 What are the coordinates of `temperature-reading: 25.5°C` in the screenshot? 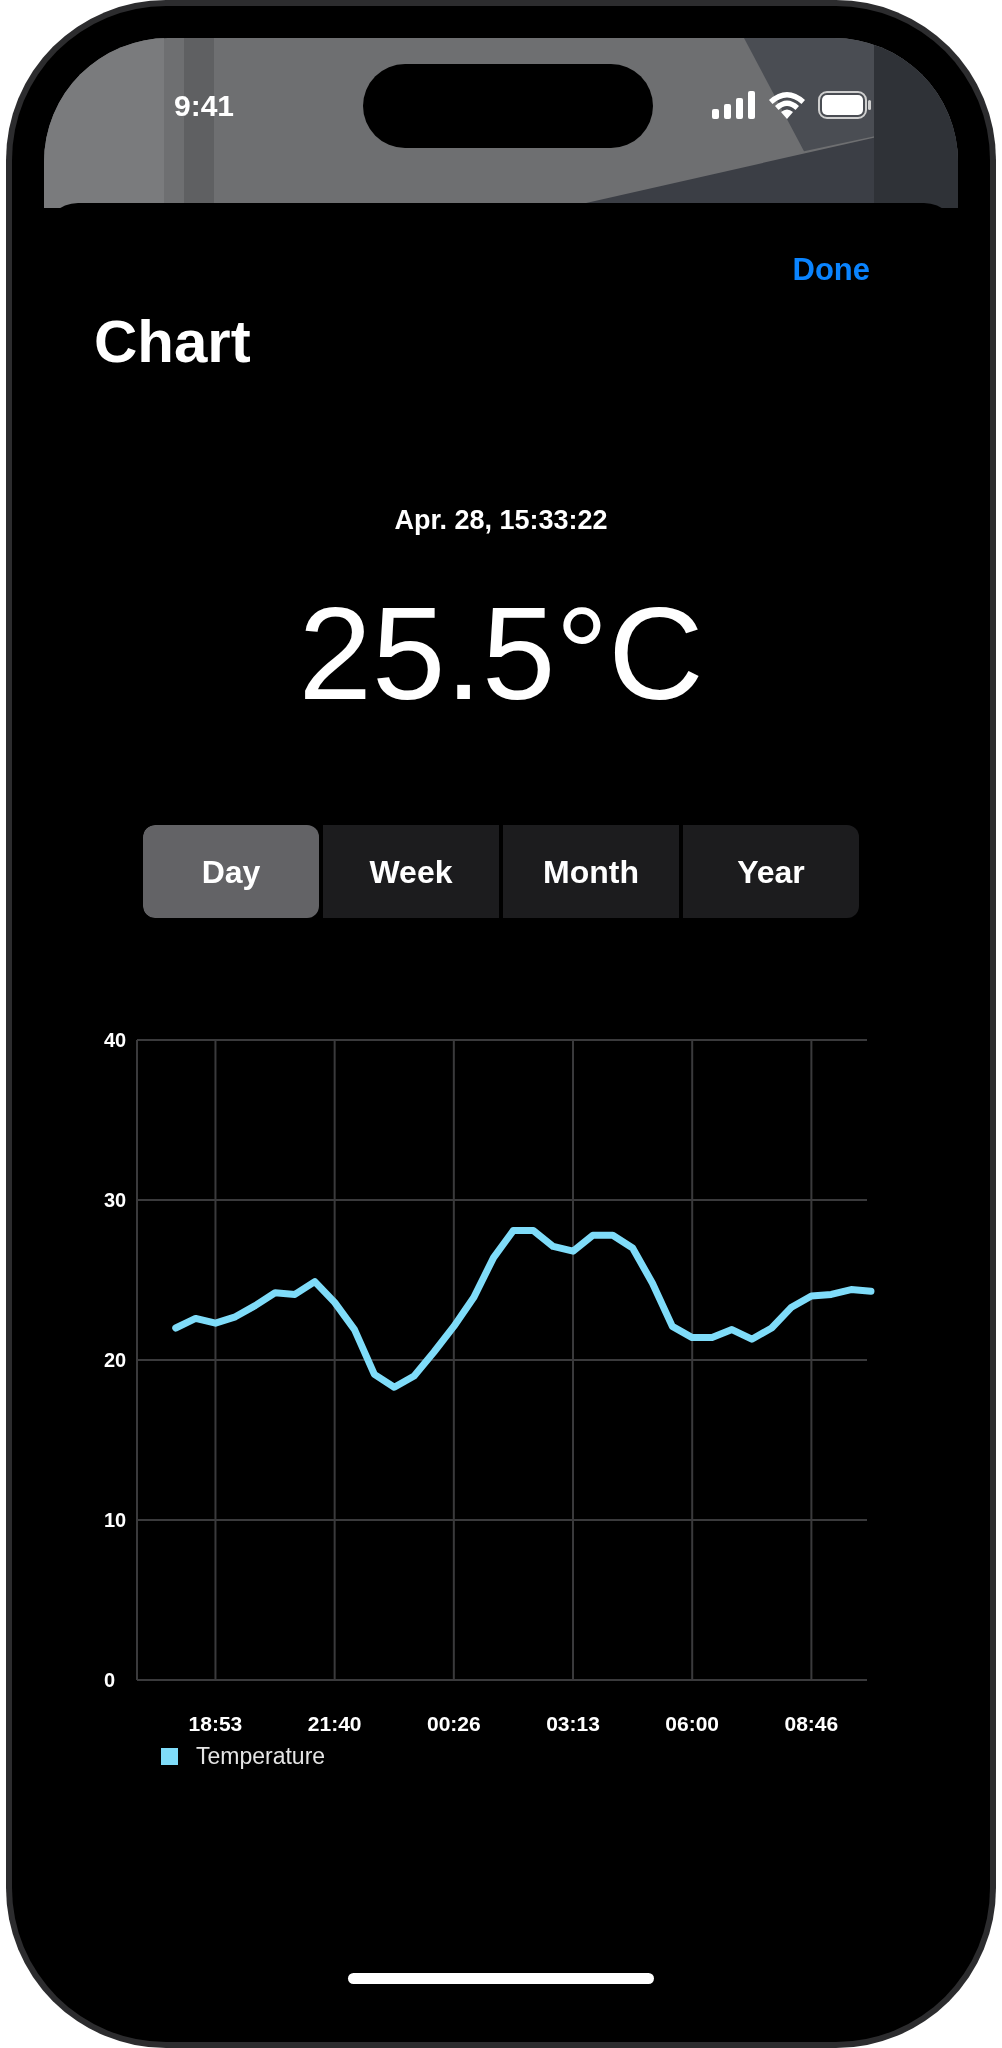 It's located at (501, 654).